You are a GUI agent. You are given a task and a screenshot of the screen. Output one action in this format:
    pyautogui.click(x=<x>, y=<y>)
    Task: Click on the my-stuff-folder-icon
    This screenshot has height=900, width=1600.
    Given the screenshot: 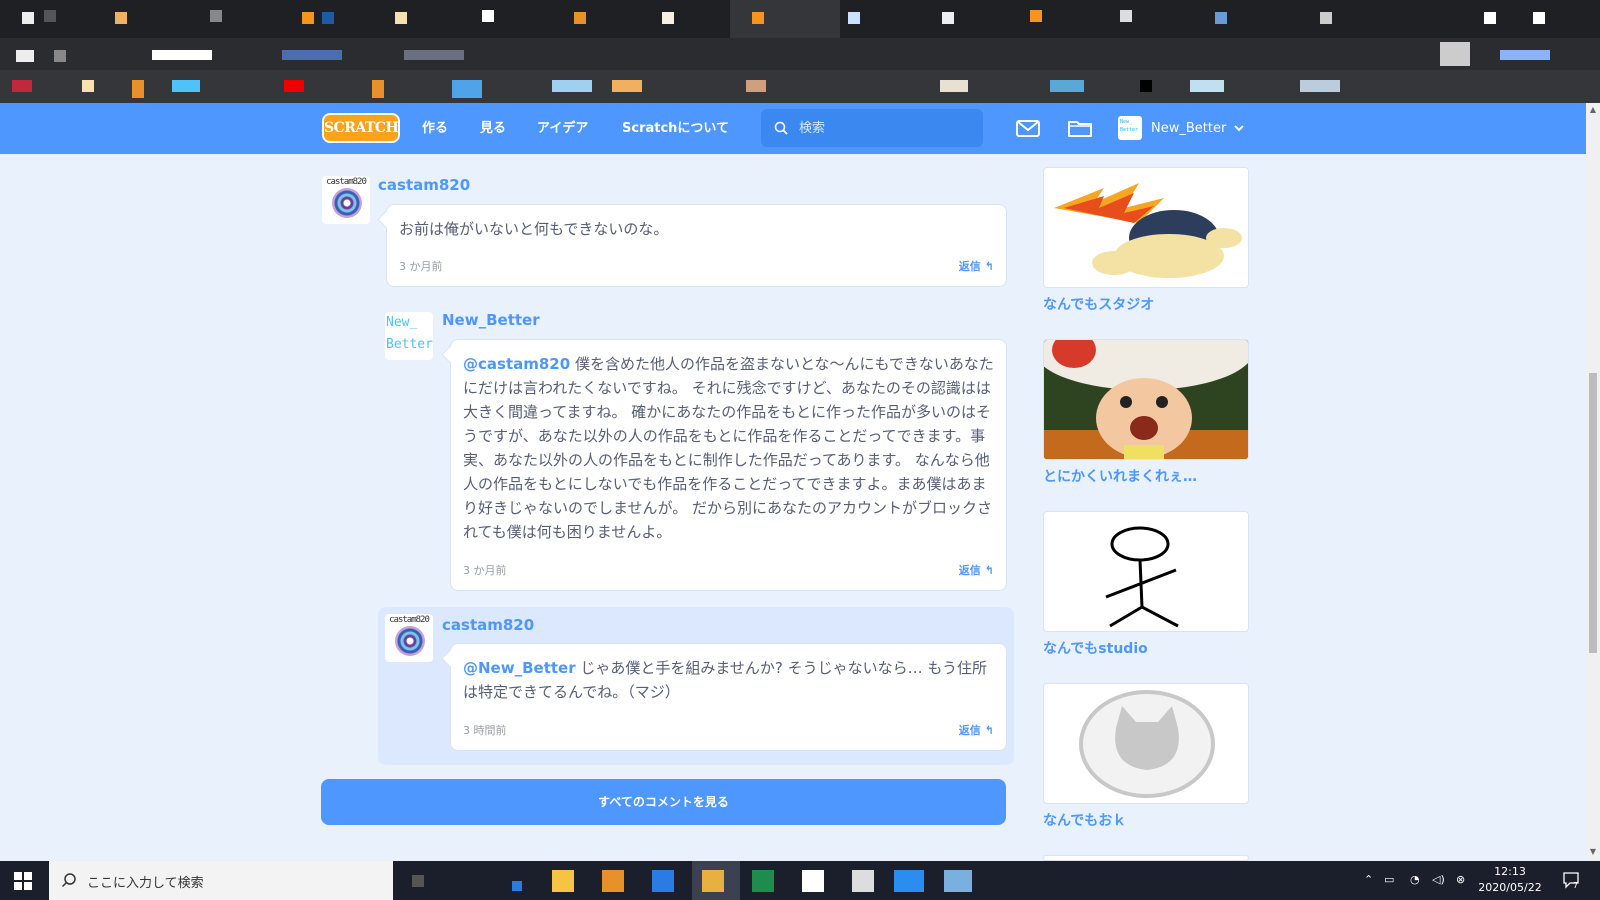 What is the action you would take?
    pyautogui.click(x=1080, y=128)
    